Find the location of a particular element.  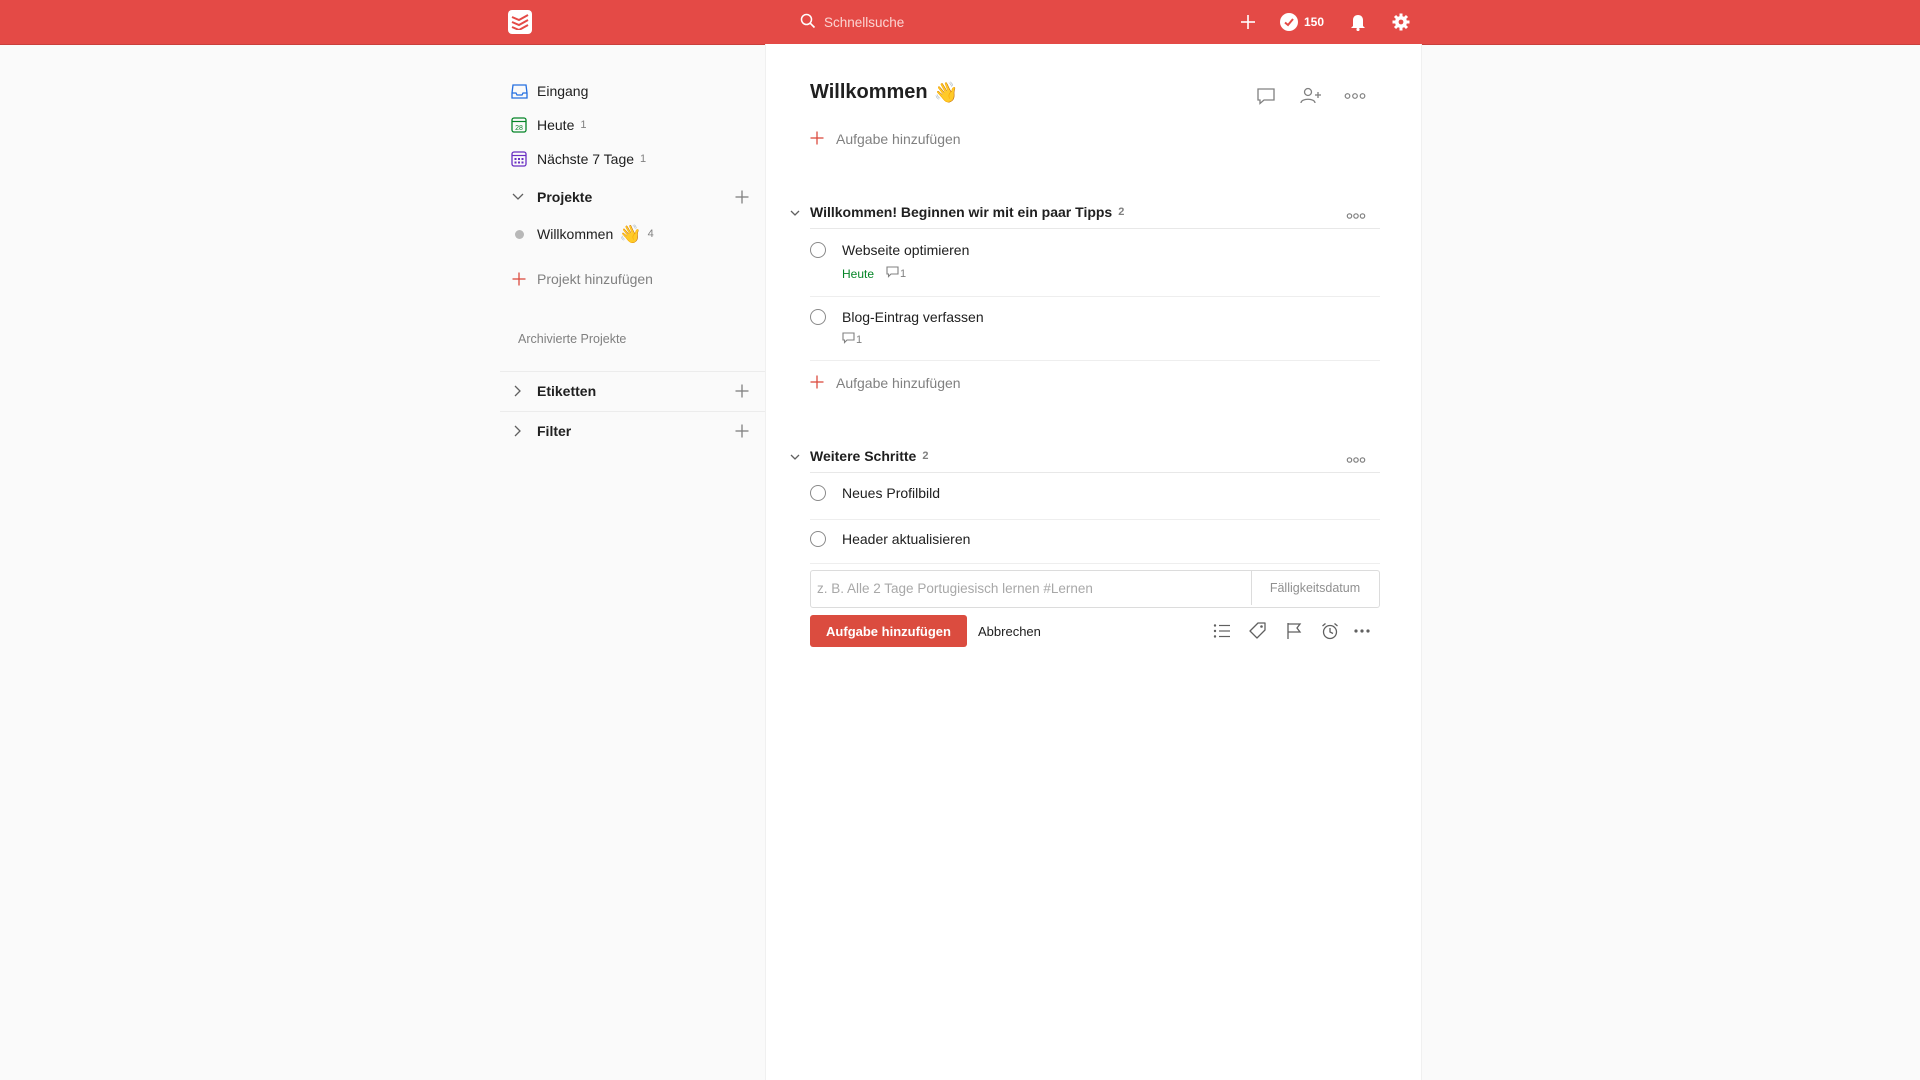

add-filter-plus-icon is located at coordinates (742, 431).